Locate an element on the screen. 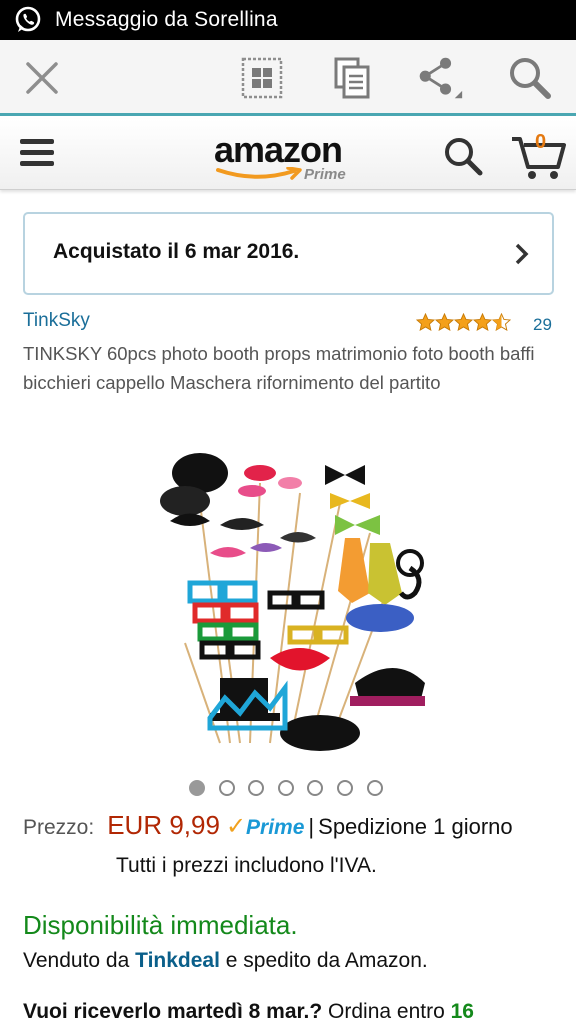 Image resolution: width=576 pixels, height=1024 pixels. review-count: 29 is located at coordinates (542, 325).